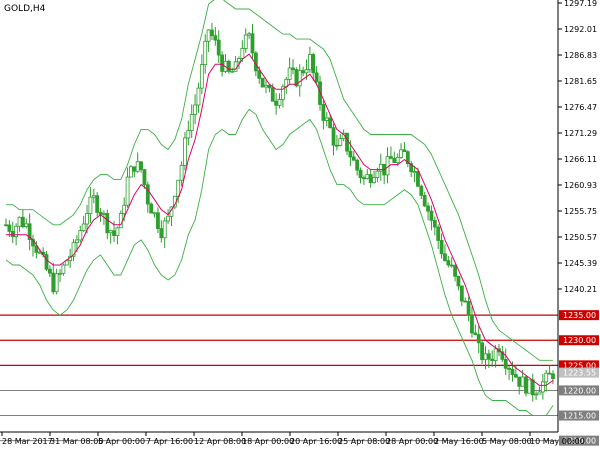 The width and height of the screenshot is (600, 454). What do you see at coordinates (580, 211) in the screenshot?
I see `y-tick-label: 1255.75` at bounding box center [580, 211].